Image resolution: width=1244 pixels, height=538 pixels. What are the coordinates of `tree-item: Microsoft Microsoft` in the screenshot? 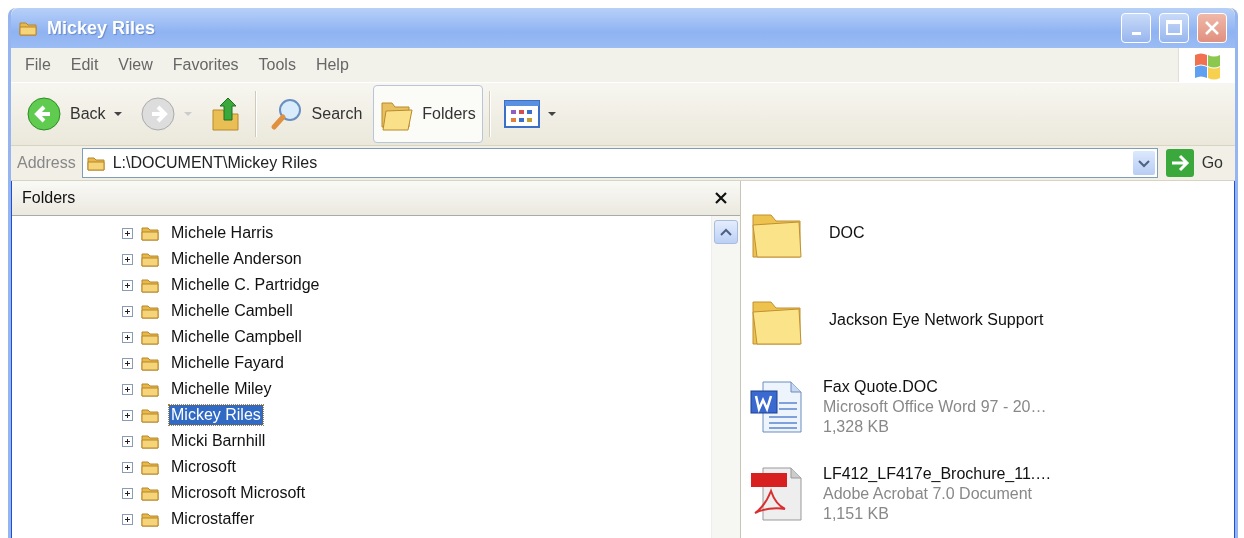 It's located at (238, 493).